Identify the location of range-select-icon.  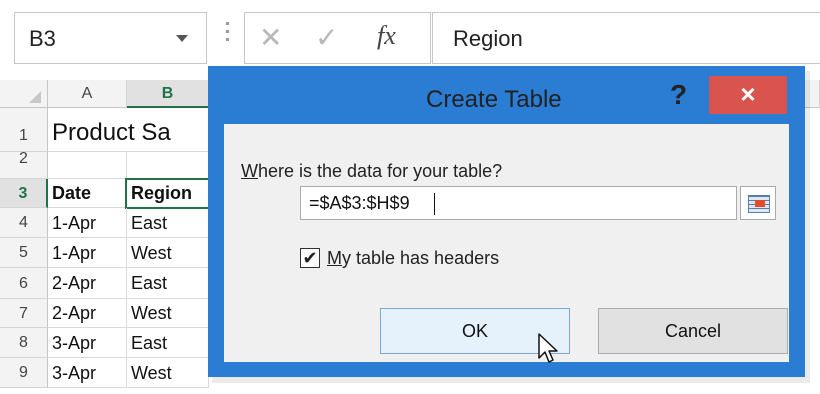
(759, 204).